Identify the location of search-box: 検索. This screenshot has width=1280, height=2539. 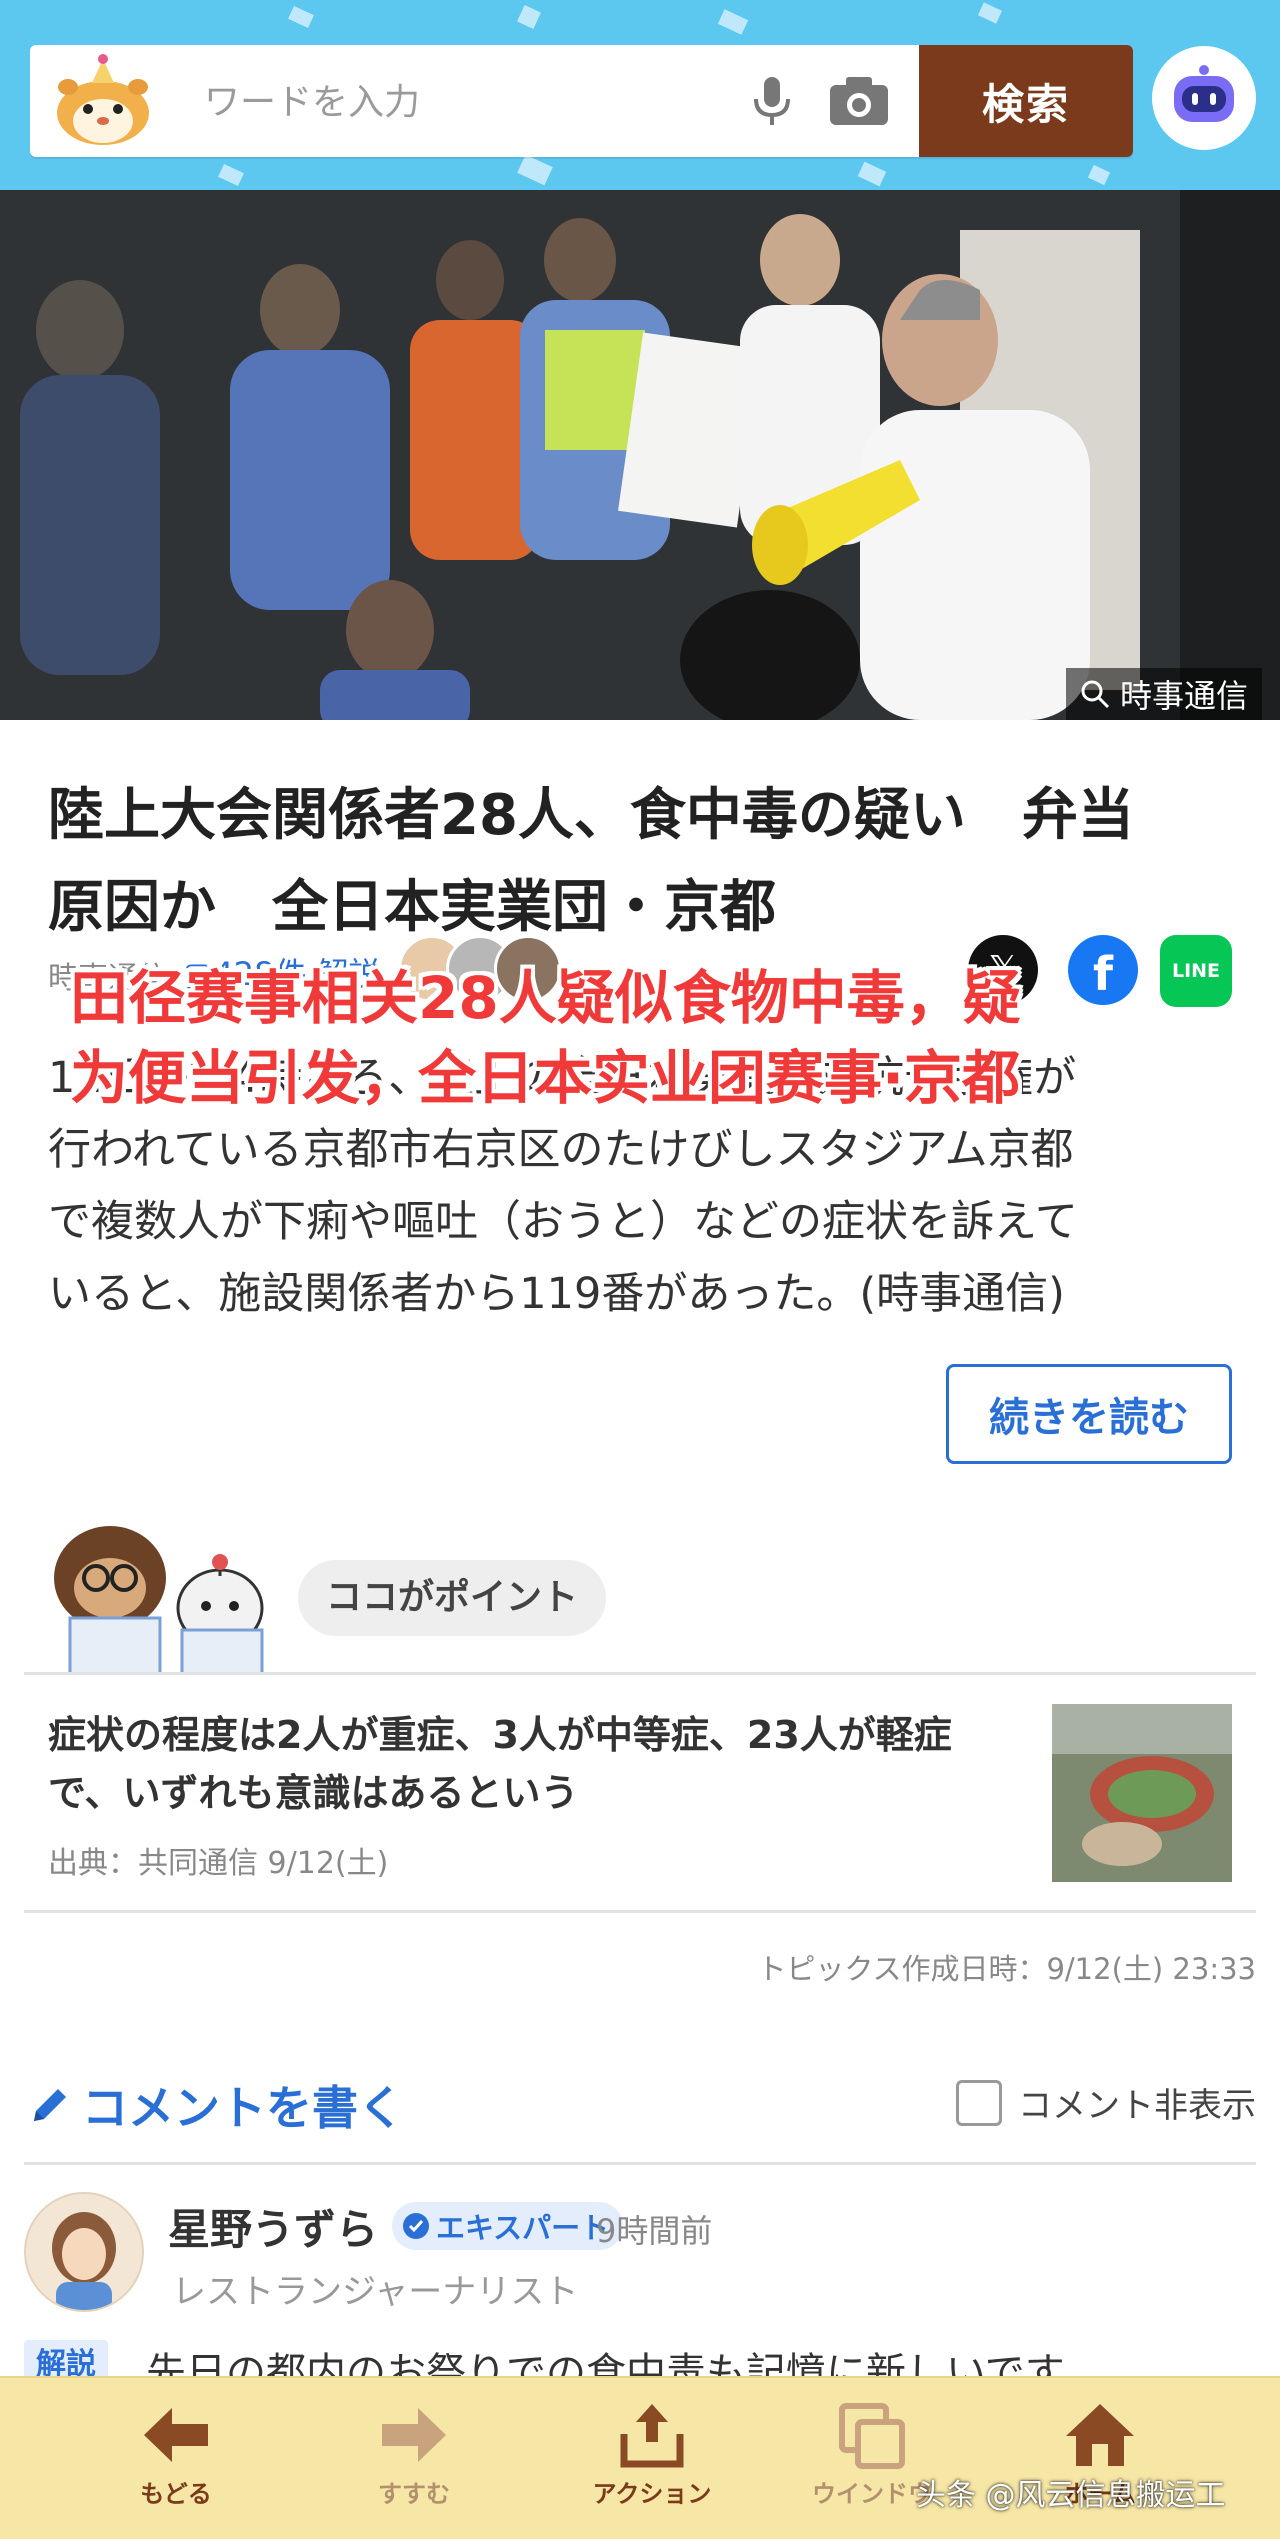
(581, 101).